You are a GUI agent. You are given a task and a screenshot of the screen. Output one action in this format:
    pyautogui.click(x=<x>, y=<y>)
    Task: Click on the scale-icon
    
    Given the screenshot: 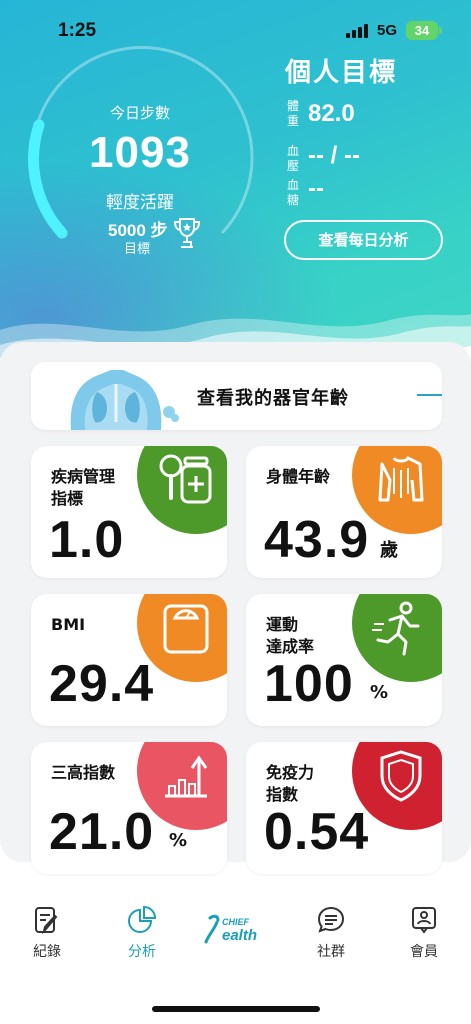 What is the action you would take?
    pyautogui.click(x=186, y=629)
    